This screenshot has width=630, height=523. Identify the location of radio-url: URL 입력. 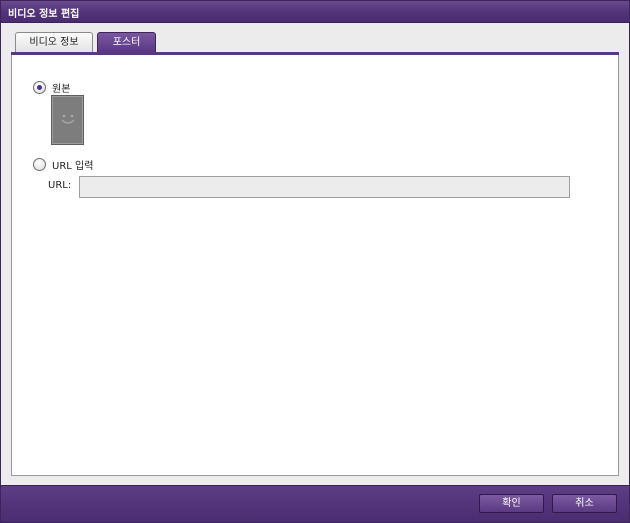
(63, 164).